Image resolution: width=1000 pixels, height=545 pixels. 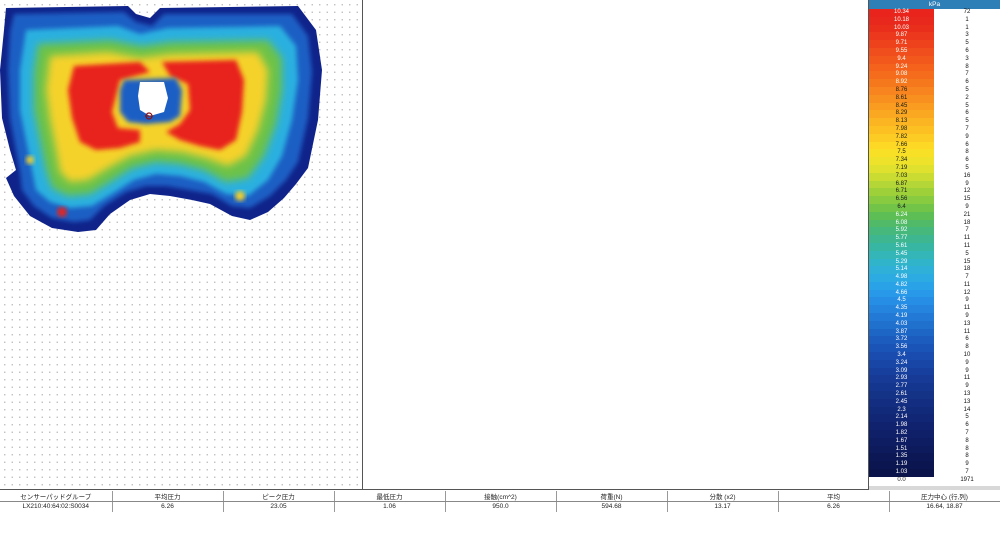 What do you see at coordinates (934, 488) in the screenshot?
I see `legend-scrollbar` at bounding box center [934, 488].